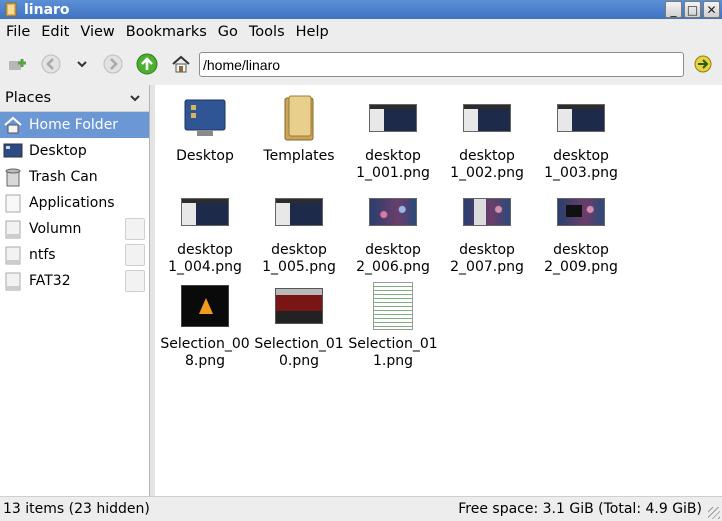  I want to click on applications-icon, so click(13, 203).